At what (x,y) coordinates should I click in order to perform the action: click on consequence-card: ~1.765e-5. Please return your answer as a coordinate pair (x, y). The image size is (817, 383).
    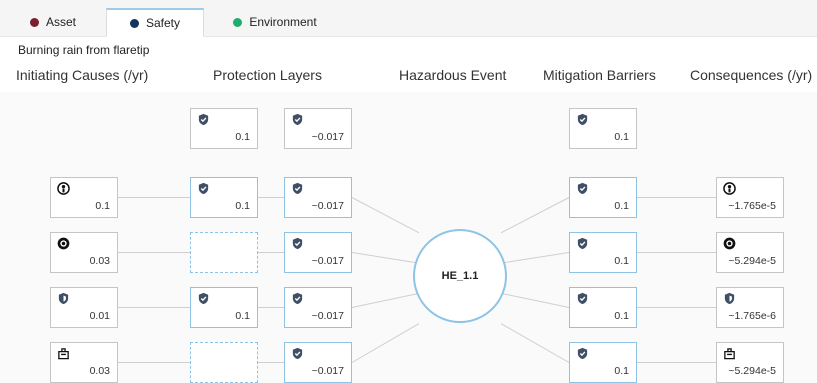
    Looking at the image, I should click on (750, 197).